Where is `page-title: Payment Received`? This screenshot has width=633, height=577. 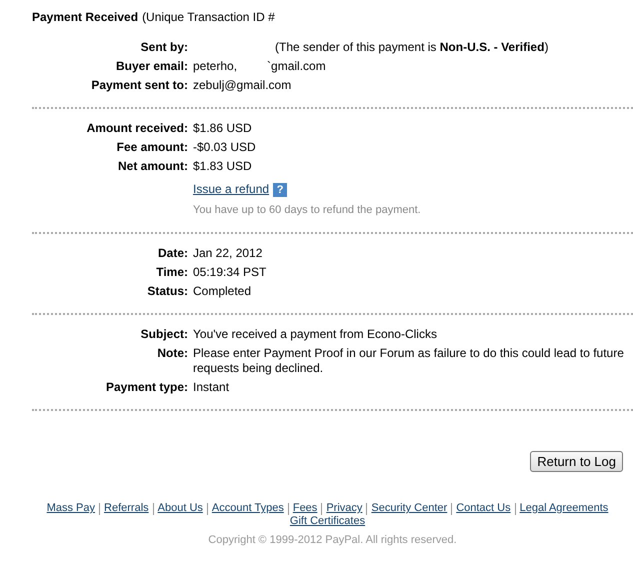 page-title: Payment Received is located at coordinates (85, 17).